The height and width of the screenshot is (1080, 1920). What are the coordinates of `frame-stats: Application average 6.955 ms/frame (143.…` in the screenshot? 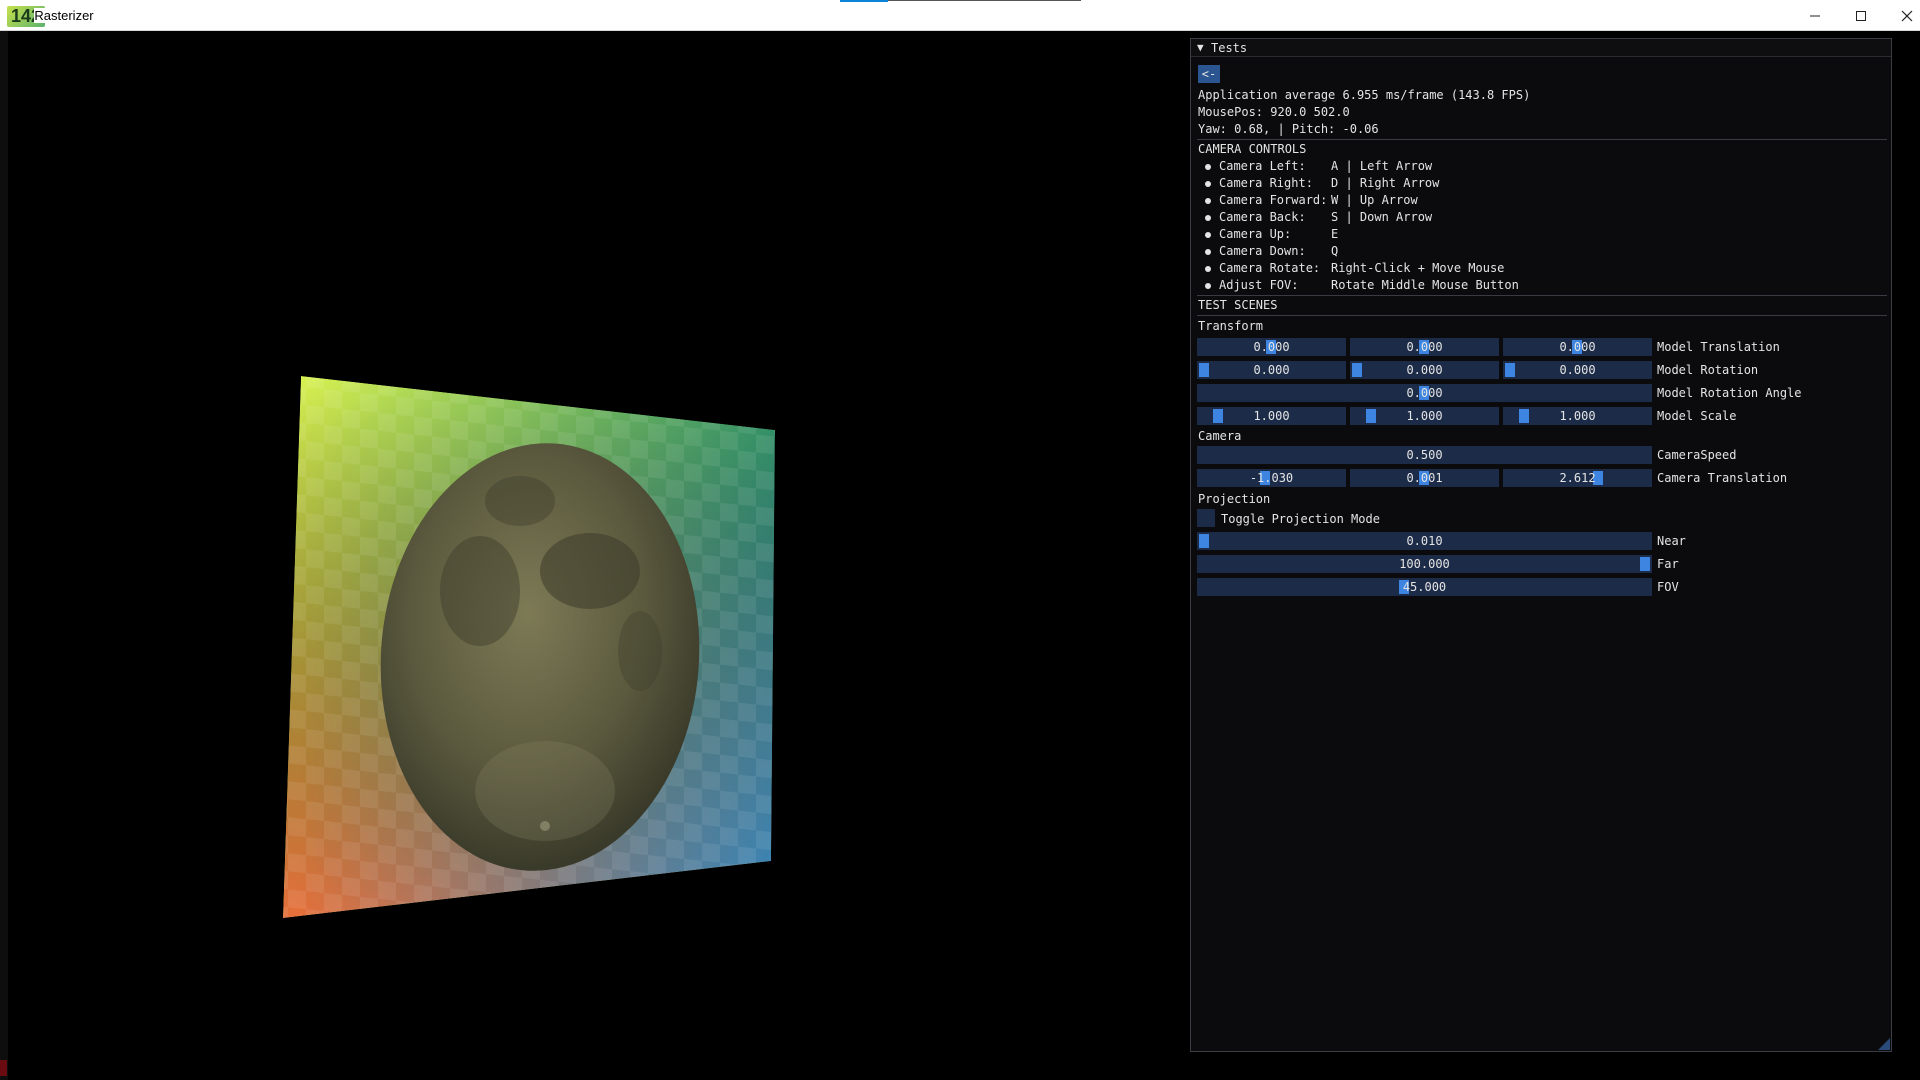 It's located at (1364, 95).